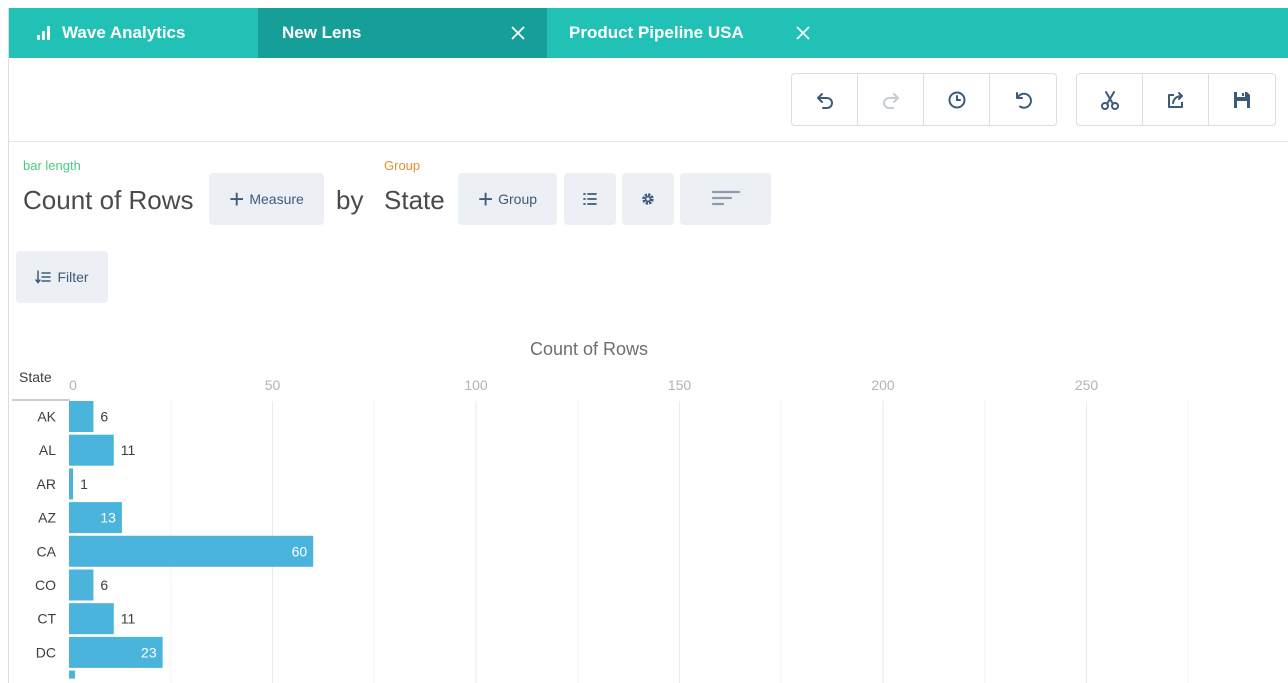  Describe the element at coordinates (71, 484) in the screenshot. I see `bar-ar` at that location.